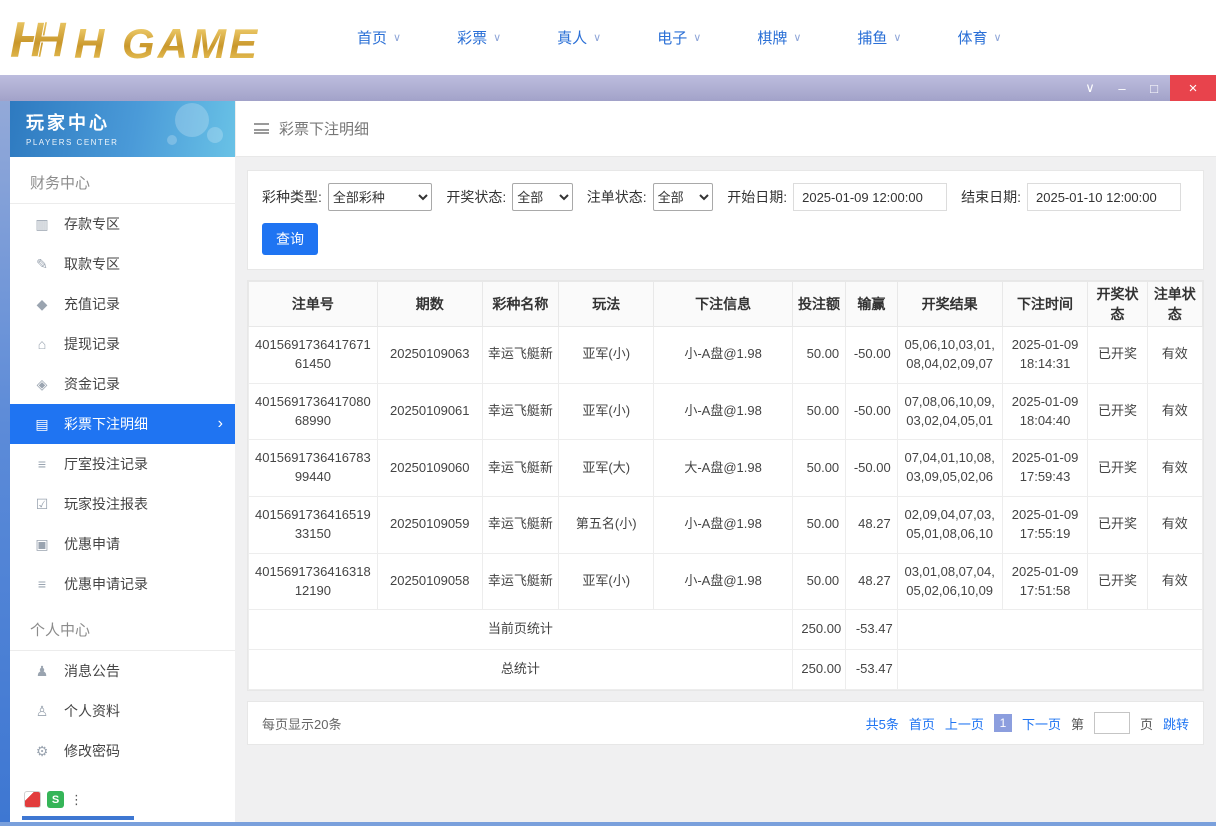 This screenshot has width=1216, height=826. I want to click on sidebar-item-withdraw-zone: ✎ 取款专区, so click(122, 264).